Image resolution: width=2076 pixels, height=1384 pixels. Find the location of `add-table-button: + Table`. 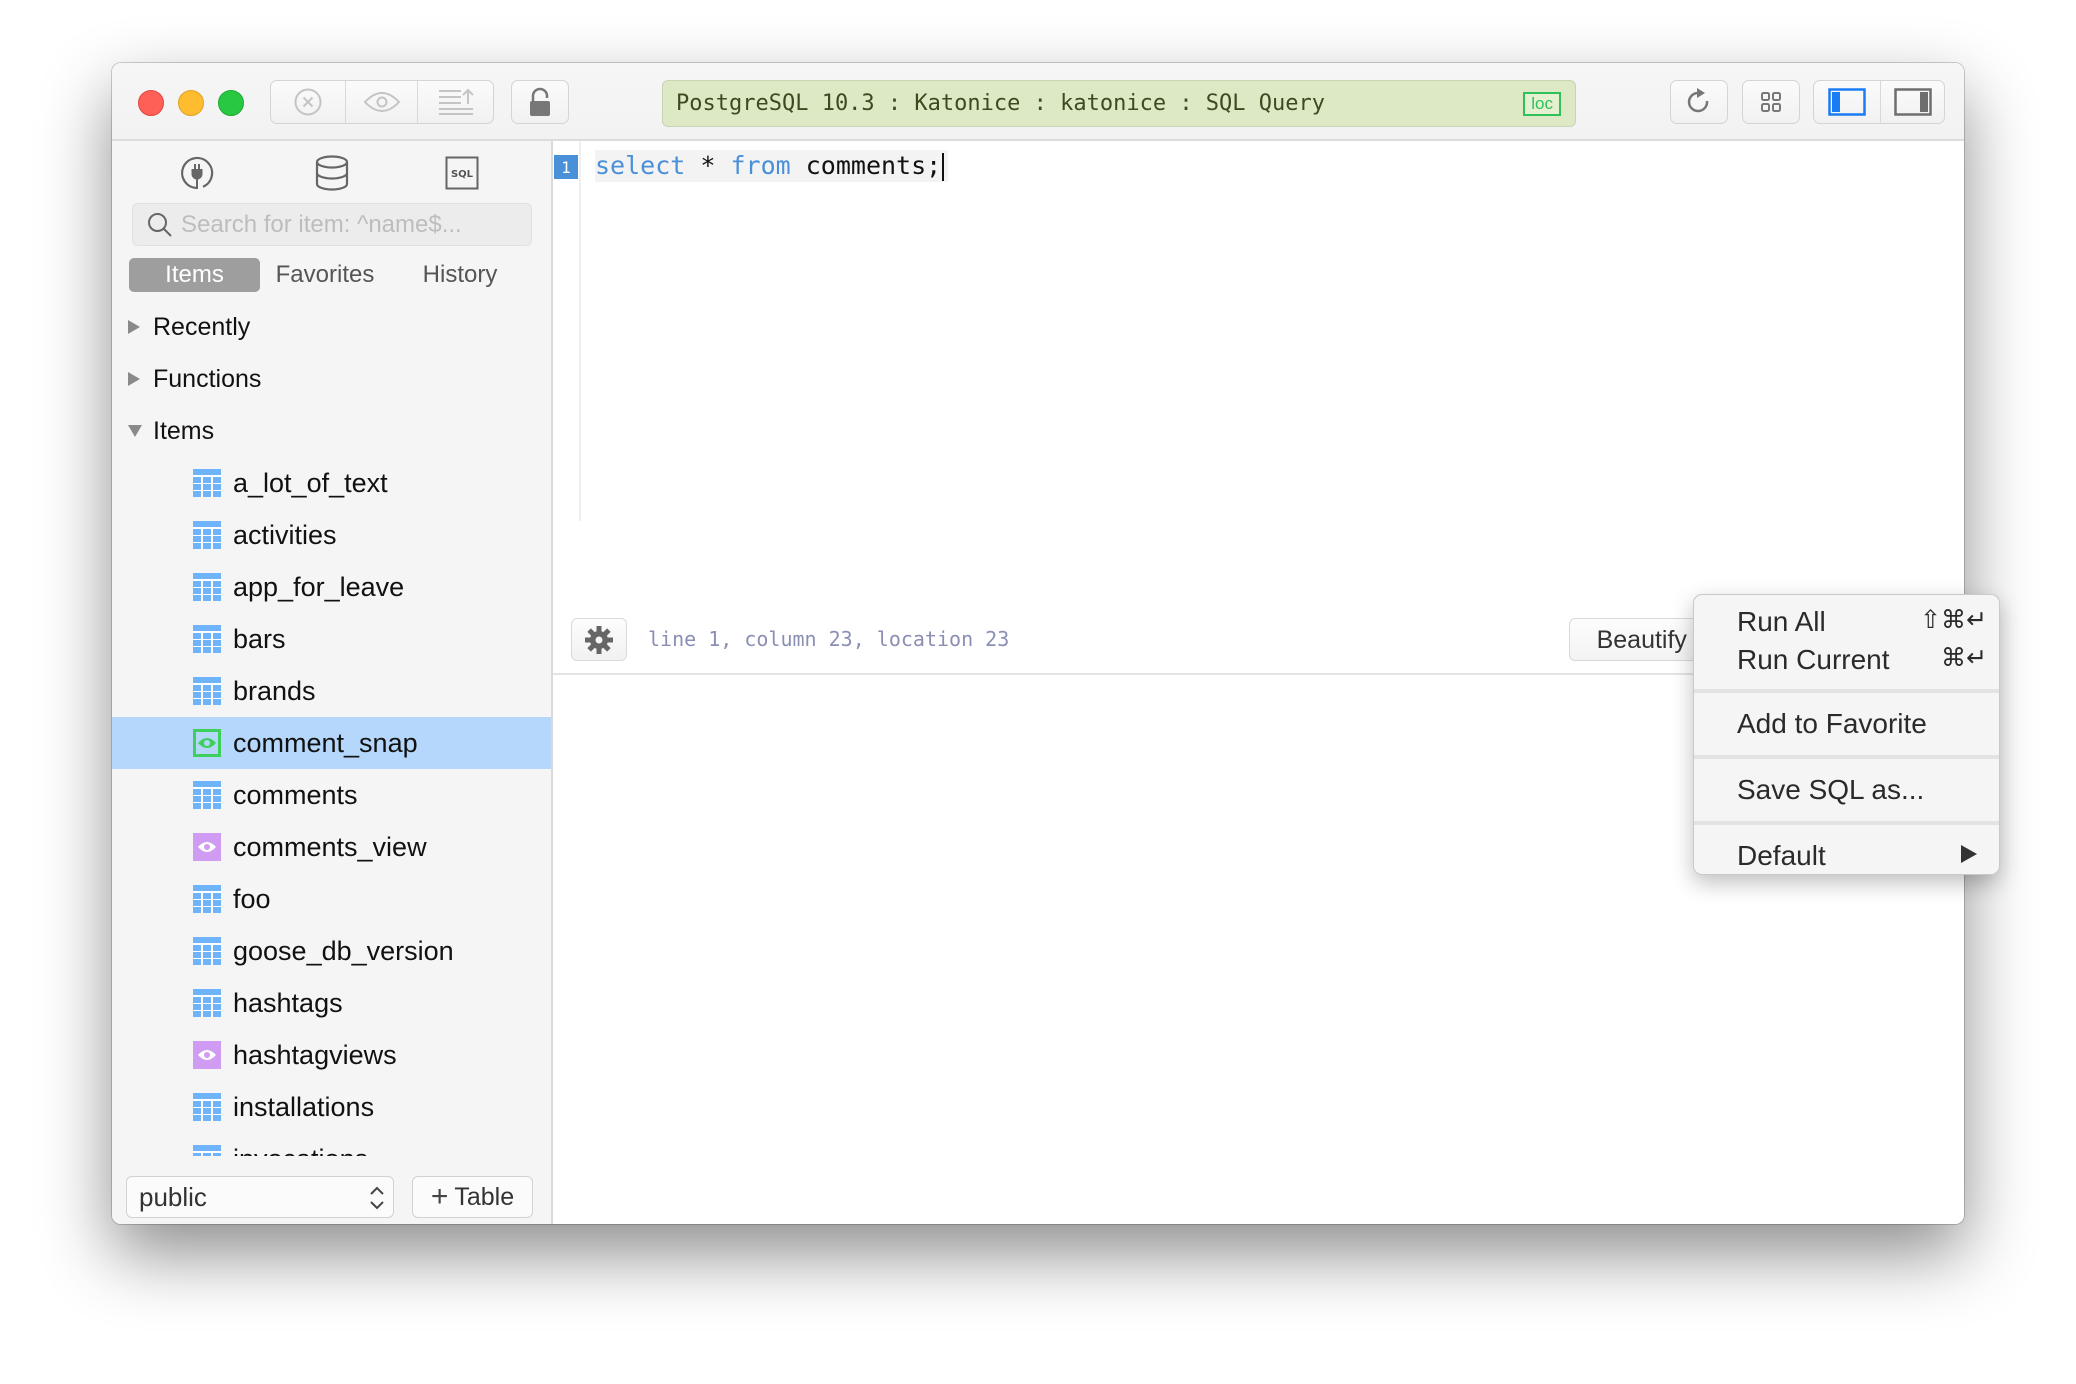

add-table-button: + Table is located at coordinates (472, 1197).